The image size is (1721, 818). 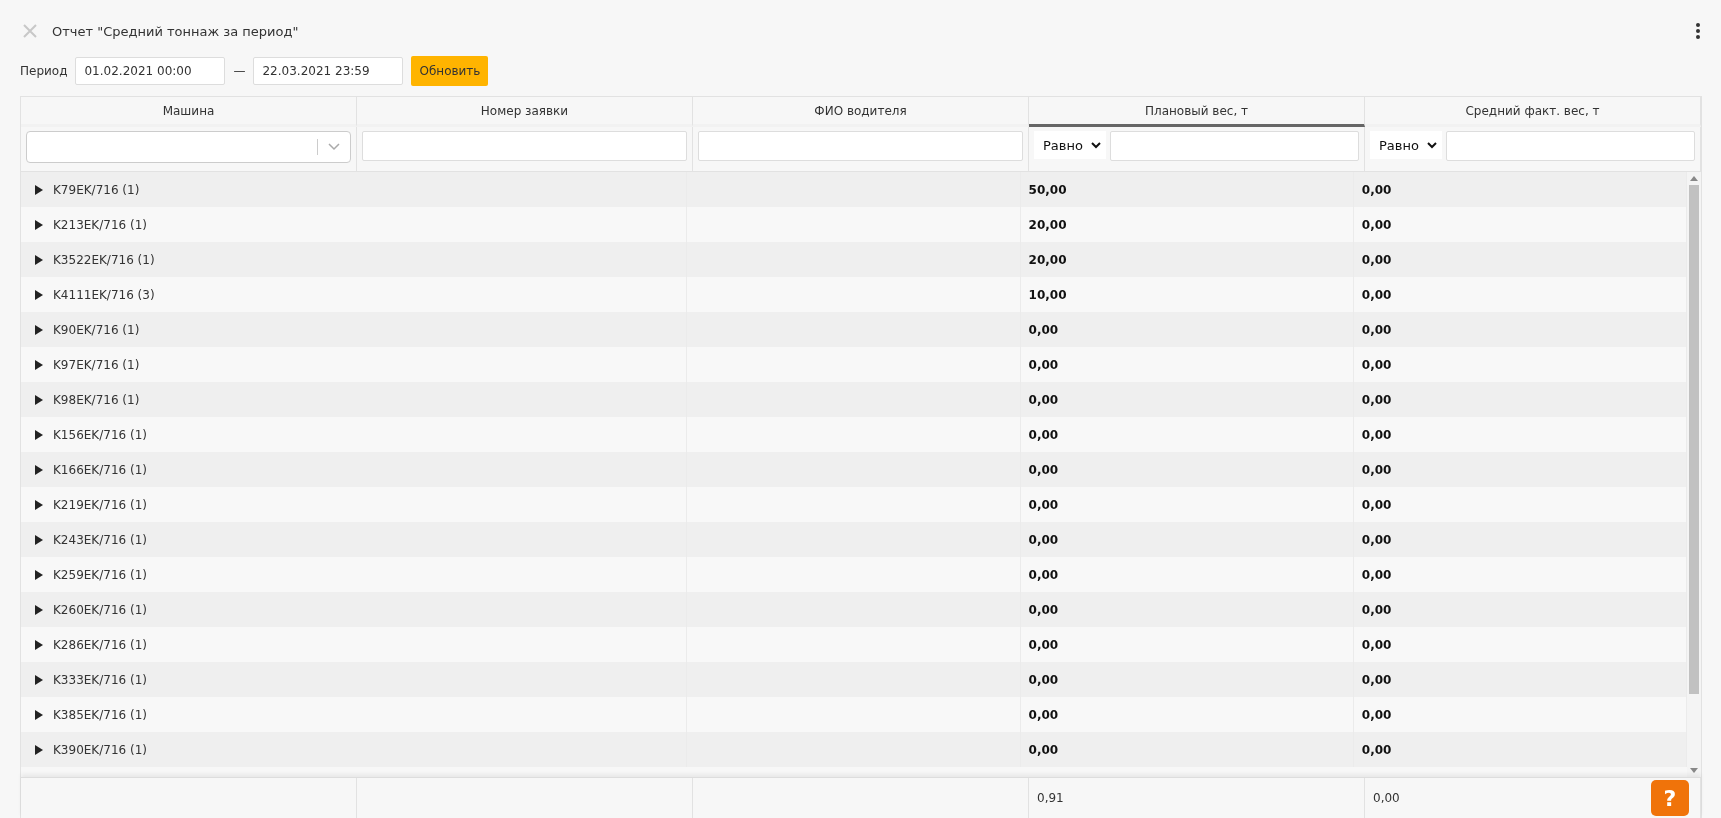 What do you see at coordinates (854, 189) in the screenshot?
I see `group-row: K79EK/716 (1) 50,00 0,00` at bounding box center [854, 189].